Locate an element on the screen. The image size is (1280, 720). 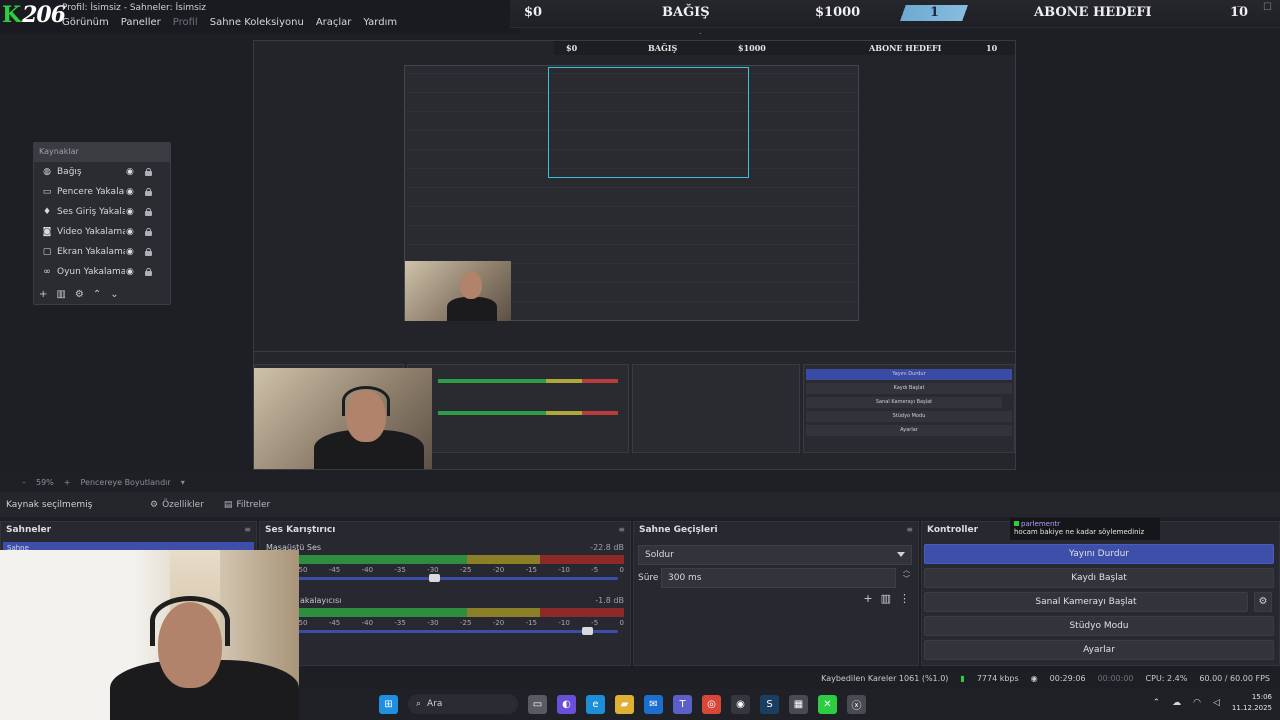
files-icon: ▭ is located at coordinates (537, 704).